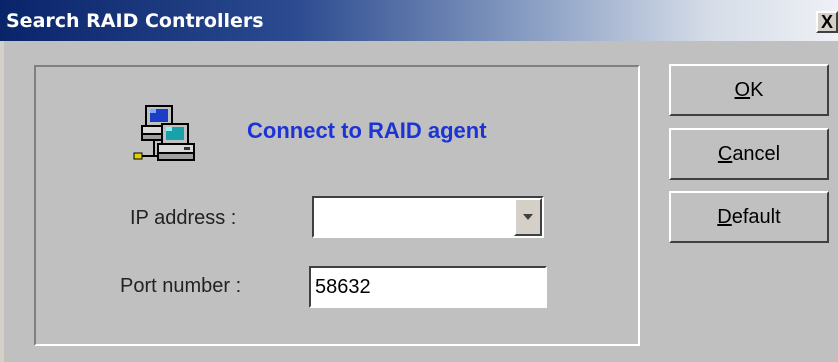 This screenshot has width=838, height=362. I want to click on window-title: Search RAID Controllers, so click(135, 21).